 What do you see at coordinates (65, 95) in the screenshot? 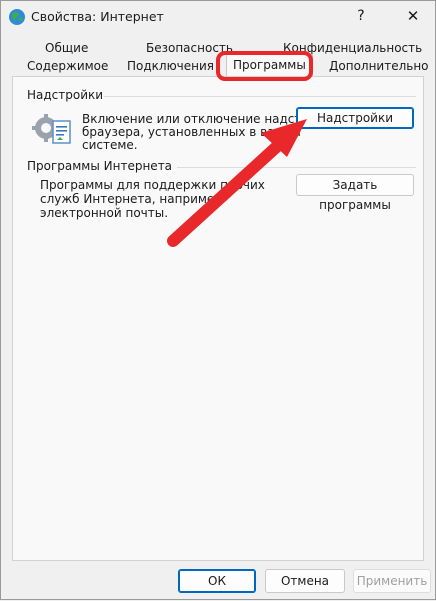
I see `addons-group-title: Надстройки` at bounding box center [65, 95].